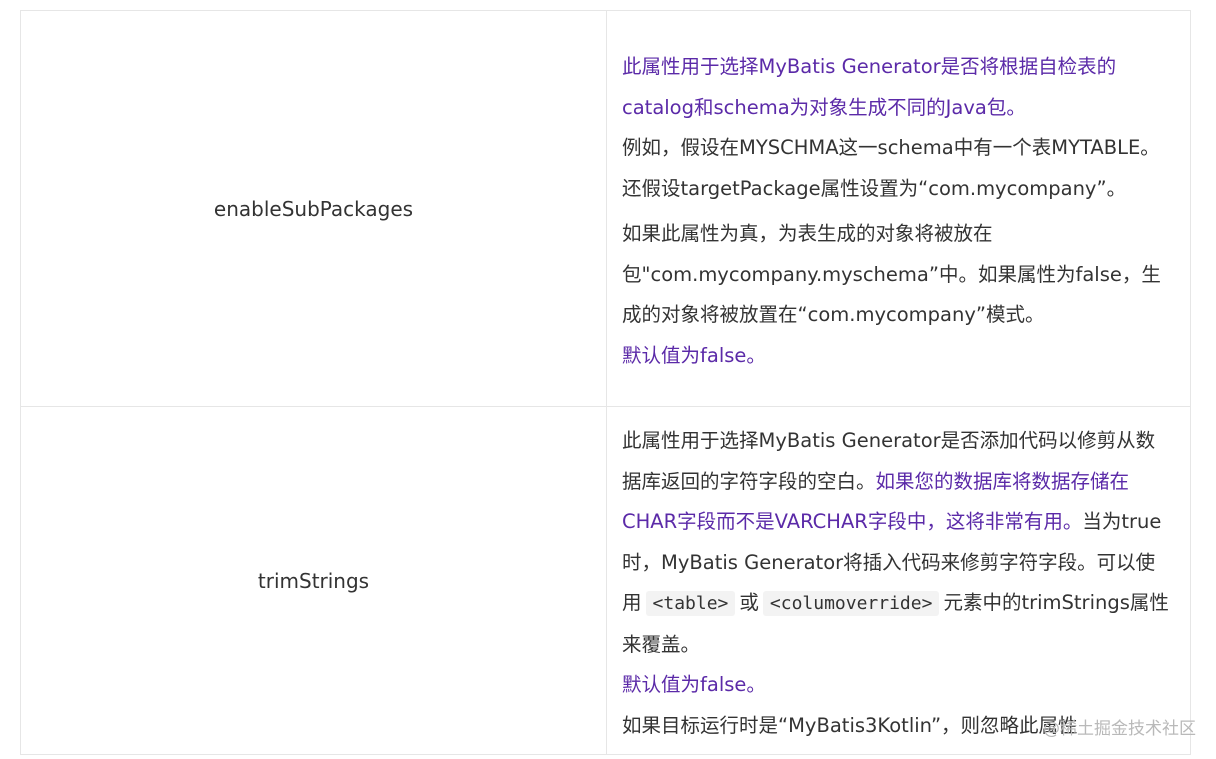 The width and height of the screenshot is (1216, 759). I want to click on code-columnoverride-tag: <columoverride>, so click(851, 603).